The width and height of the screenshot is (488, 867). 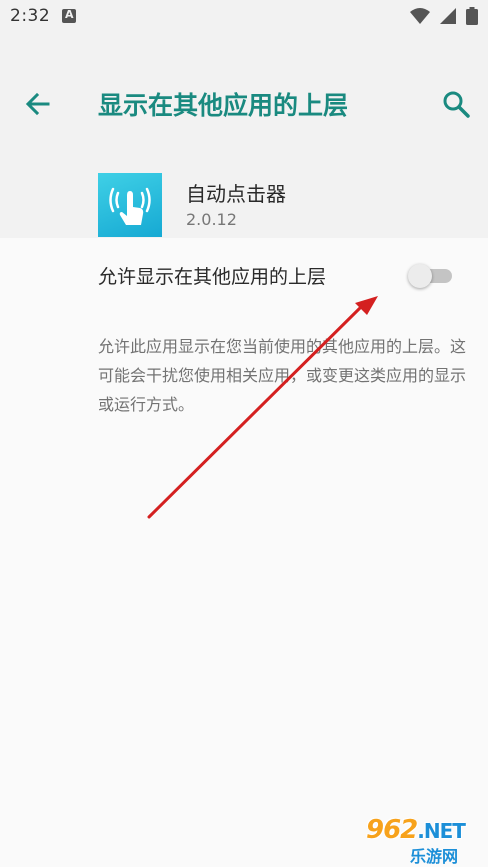 I want to click on site-watermark: 962.NET 乐游网, so click(x=418, y=841).